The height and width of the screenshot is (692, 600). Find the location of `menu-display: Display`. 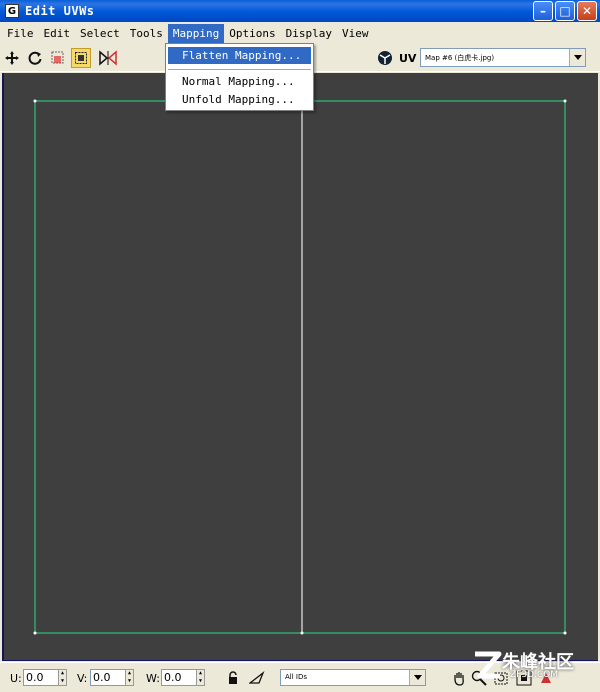

menu-display: Display is located at coordinates (309, 33).